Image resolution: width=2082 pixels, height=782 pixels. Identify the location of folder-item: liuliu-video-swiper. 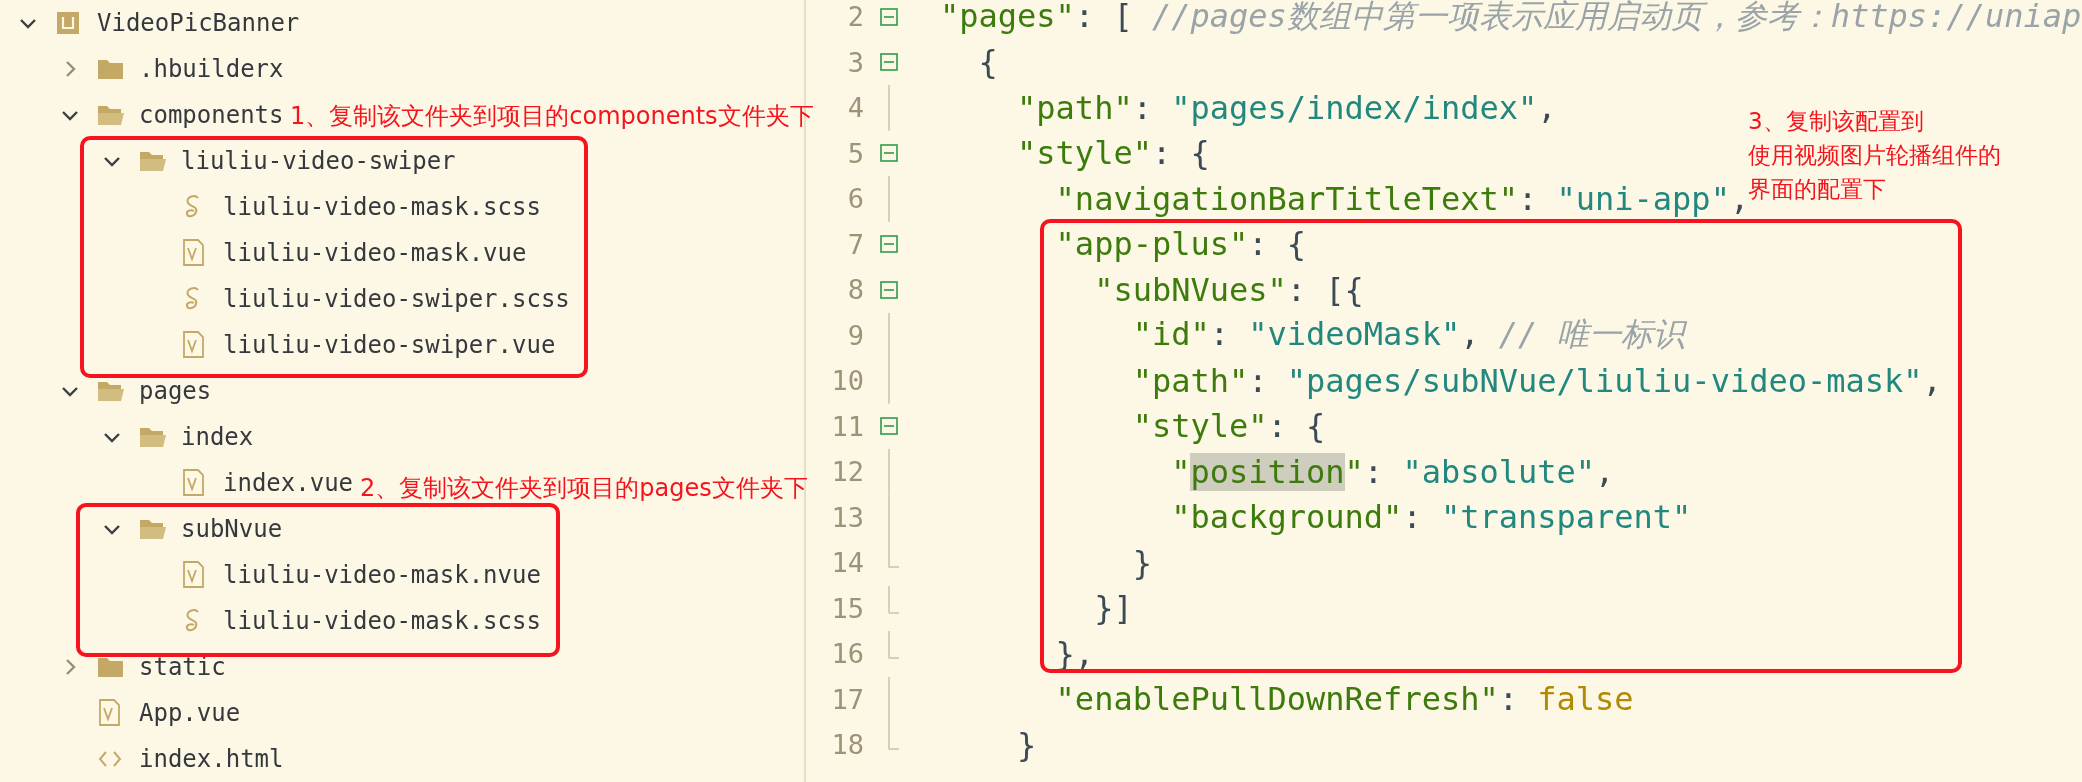
(318, 161).